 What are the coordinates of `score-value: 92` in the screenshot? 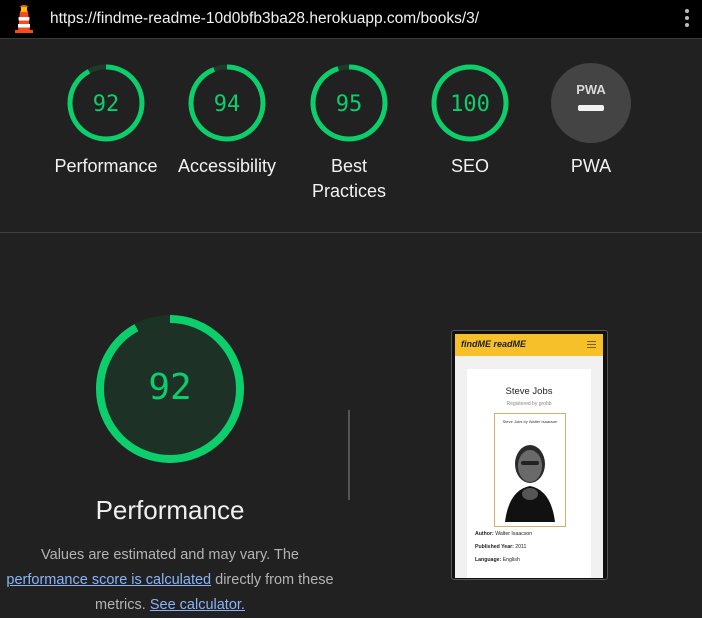 It's located at (106, 104).